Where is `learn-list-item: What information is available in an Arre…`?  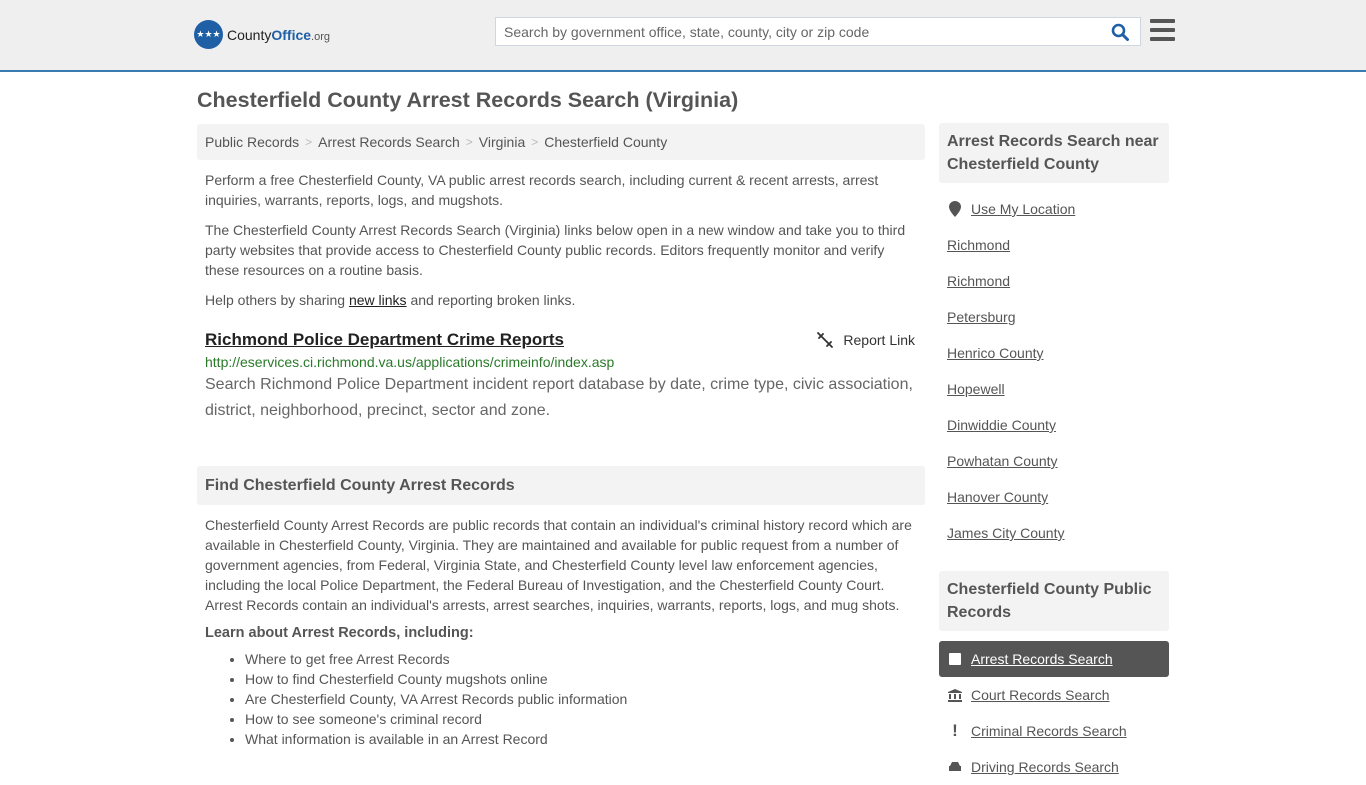
learn-list-item: What information is available in an Arre… is located at coordinates (585, 739).